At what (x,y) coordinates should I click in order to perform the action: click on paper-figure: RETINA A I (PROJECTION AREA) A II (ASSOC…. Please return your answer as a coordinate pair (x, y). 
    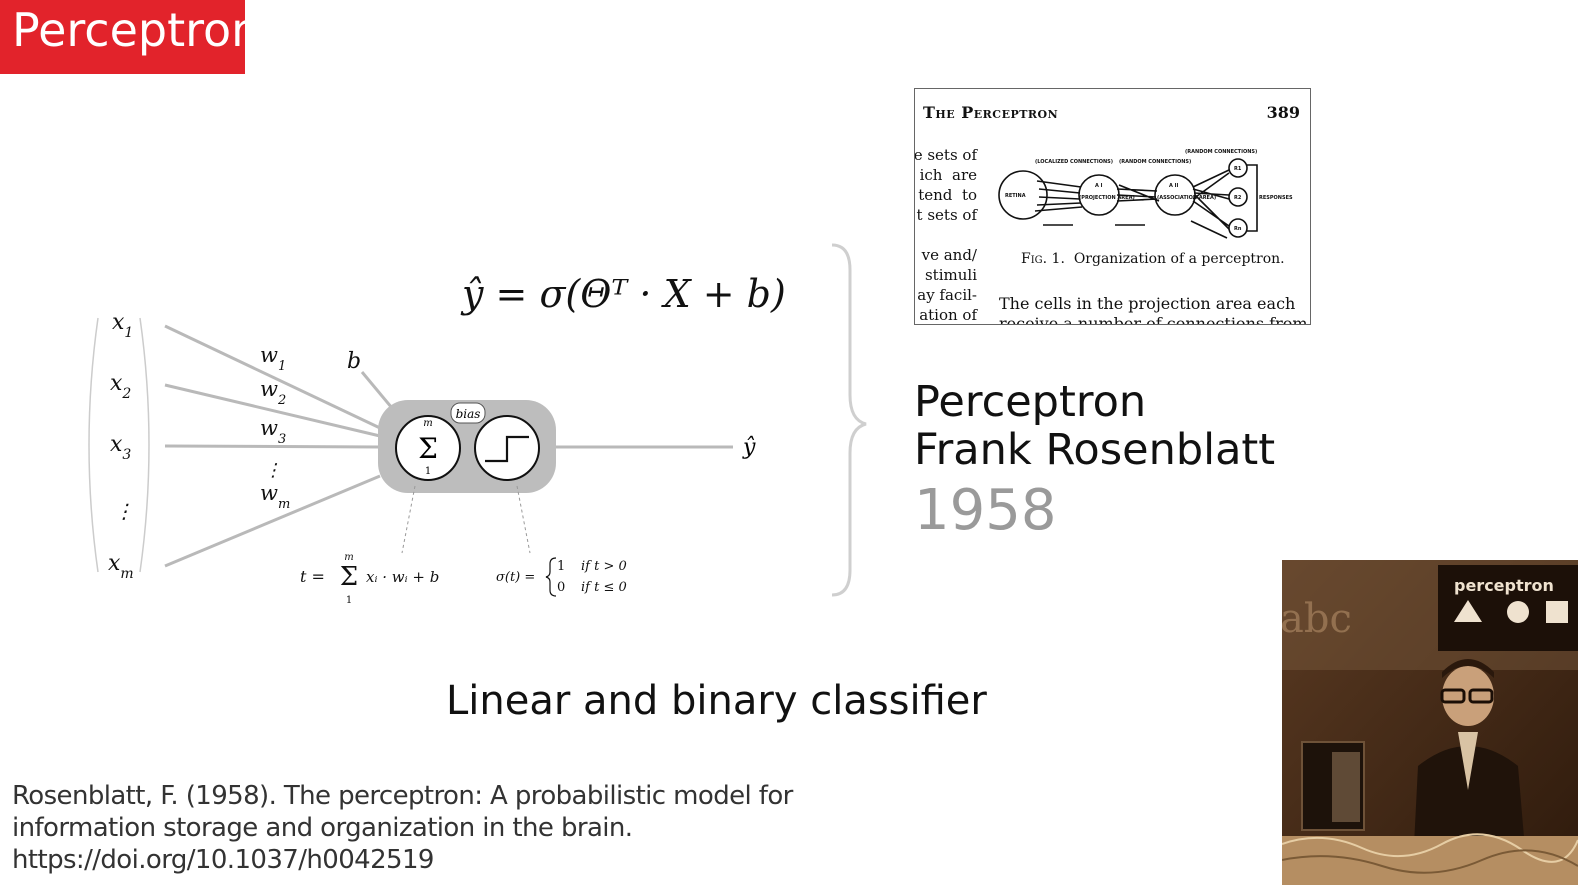
    Looking at the image, I should click on (1145, 194).